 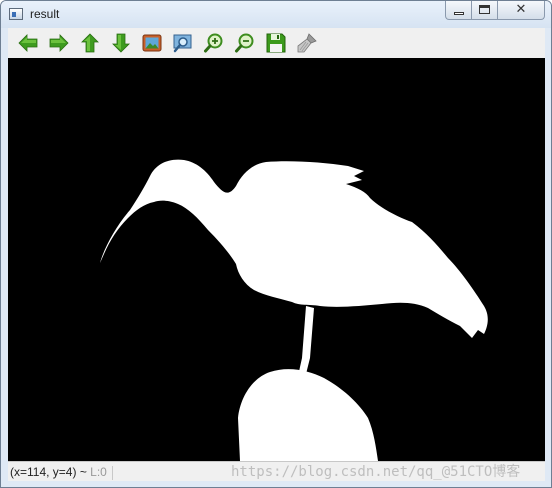 I want to click on arrow-up-icon, so click(x=89, y=43).